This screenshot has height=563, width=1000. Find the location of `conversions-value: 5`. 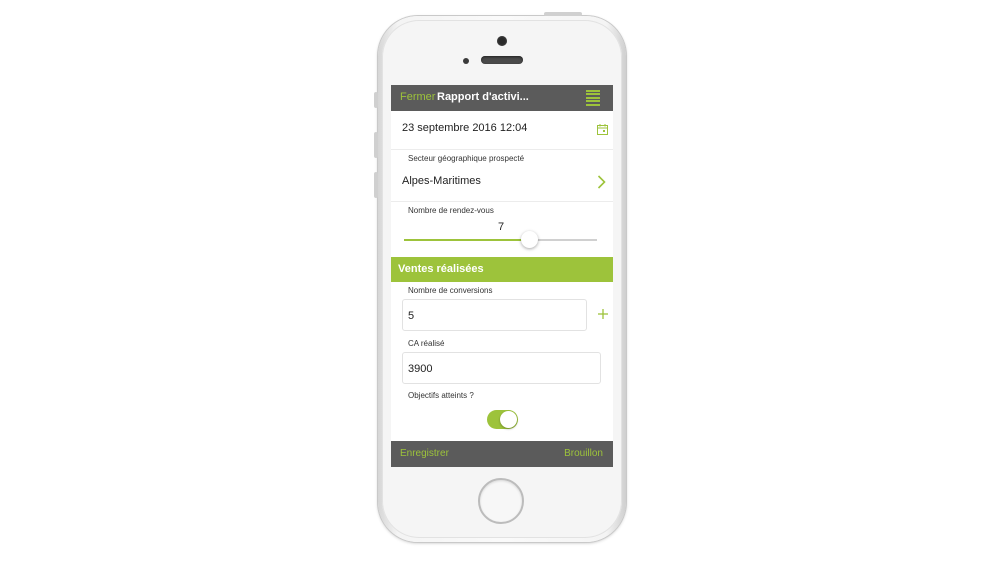

conversions-value: 5 is located at coordinates (411, 316).